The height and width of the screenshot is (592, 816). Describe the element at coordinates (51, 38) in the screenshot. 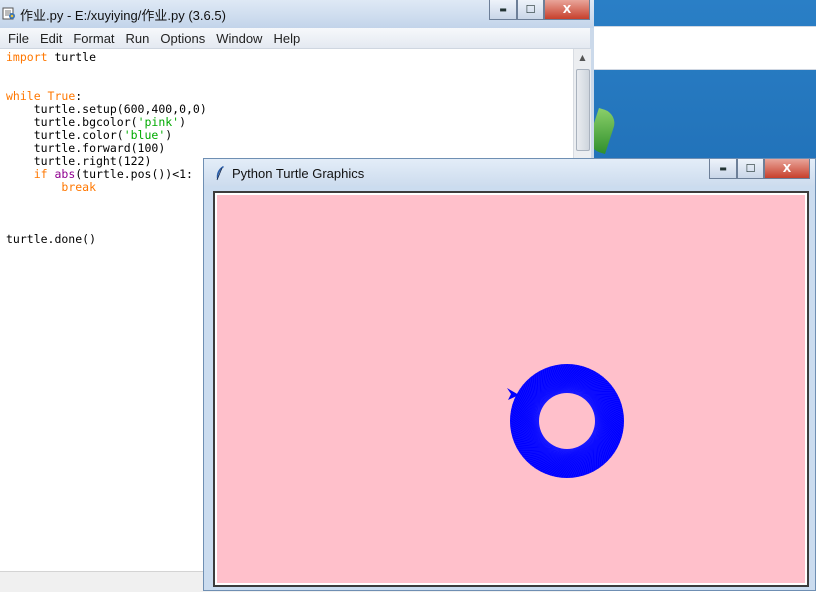

I see `menu-edit: Edit` at that location.